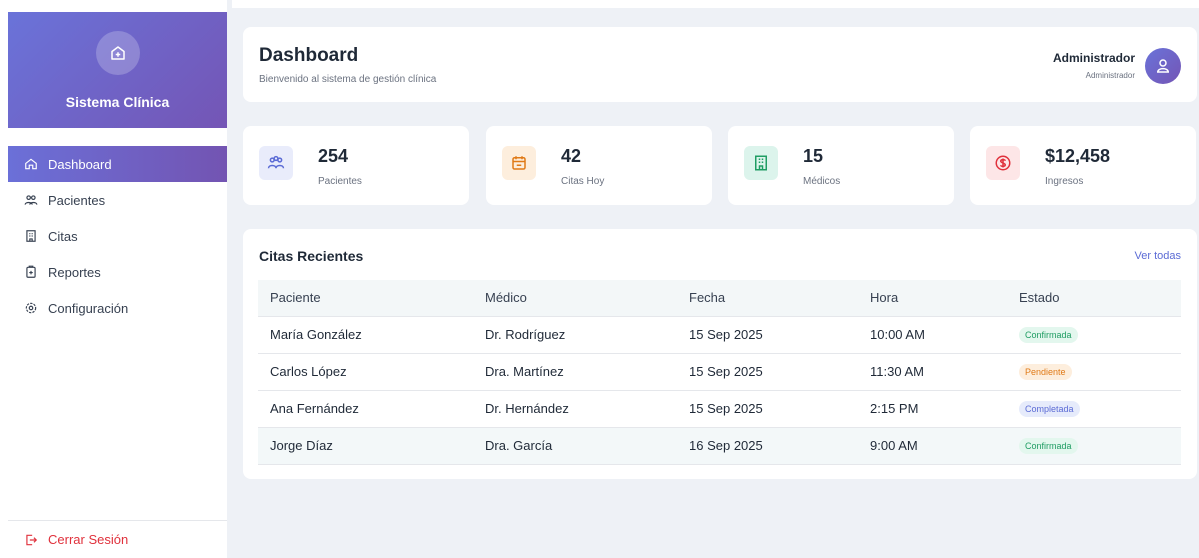 The width and height of the screenshot is (1199, 558). Describe the element at coordinates (31, 272) in the screenshot. I see `clipboard-icon` at that location.